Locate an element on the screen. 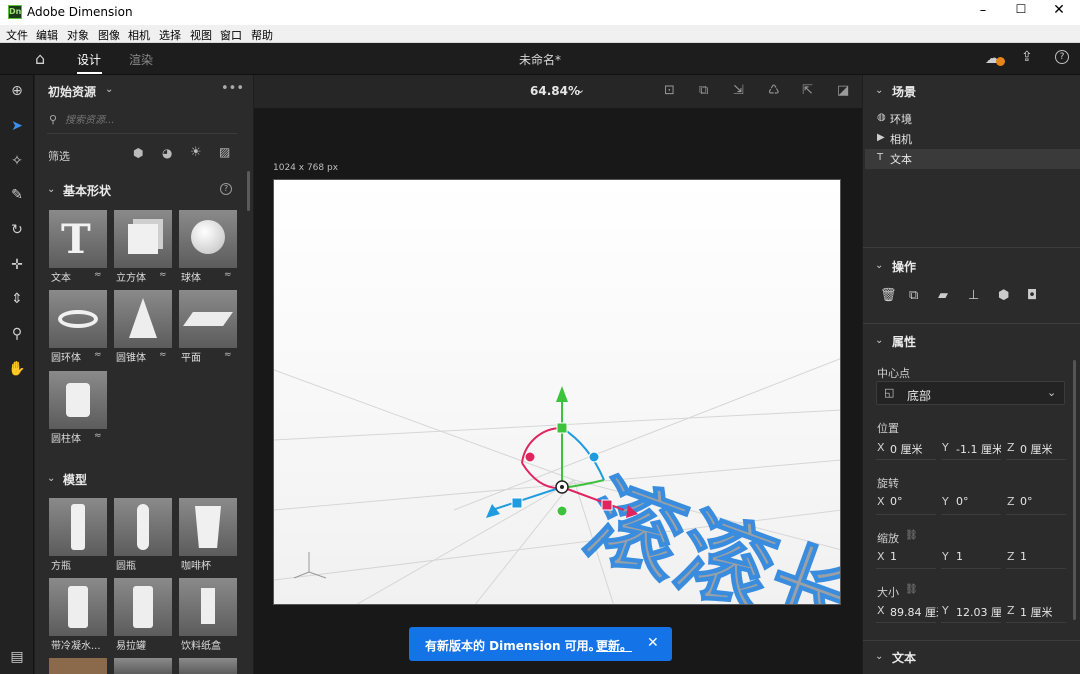 Image resolution: width=1080 pixels, height=674 pixels. size-y-field: 12.03 厘米 is located at coordinates (978, 612).